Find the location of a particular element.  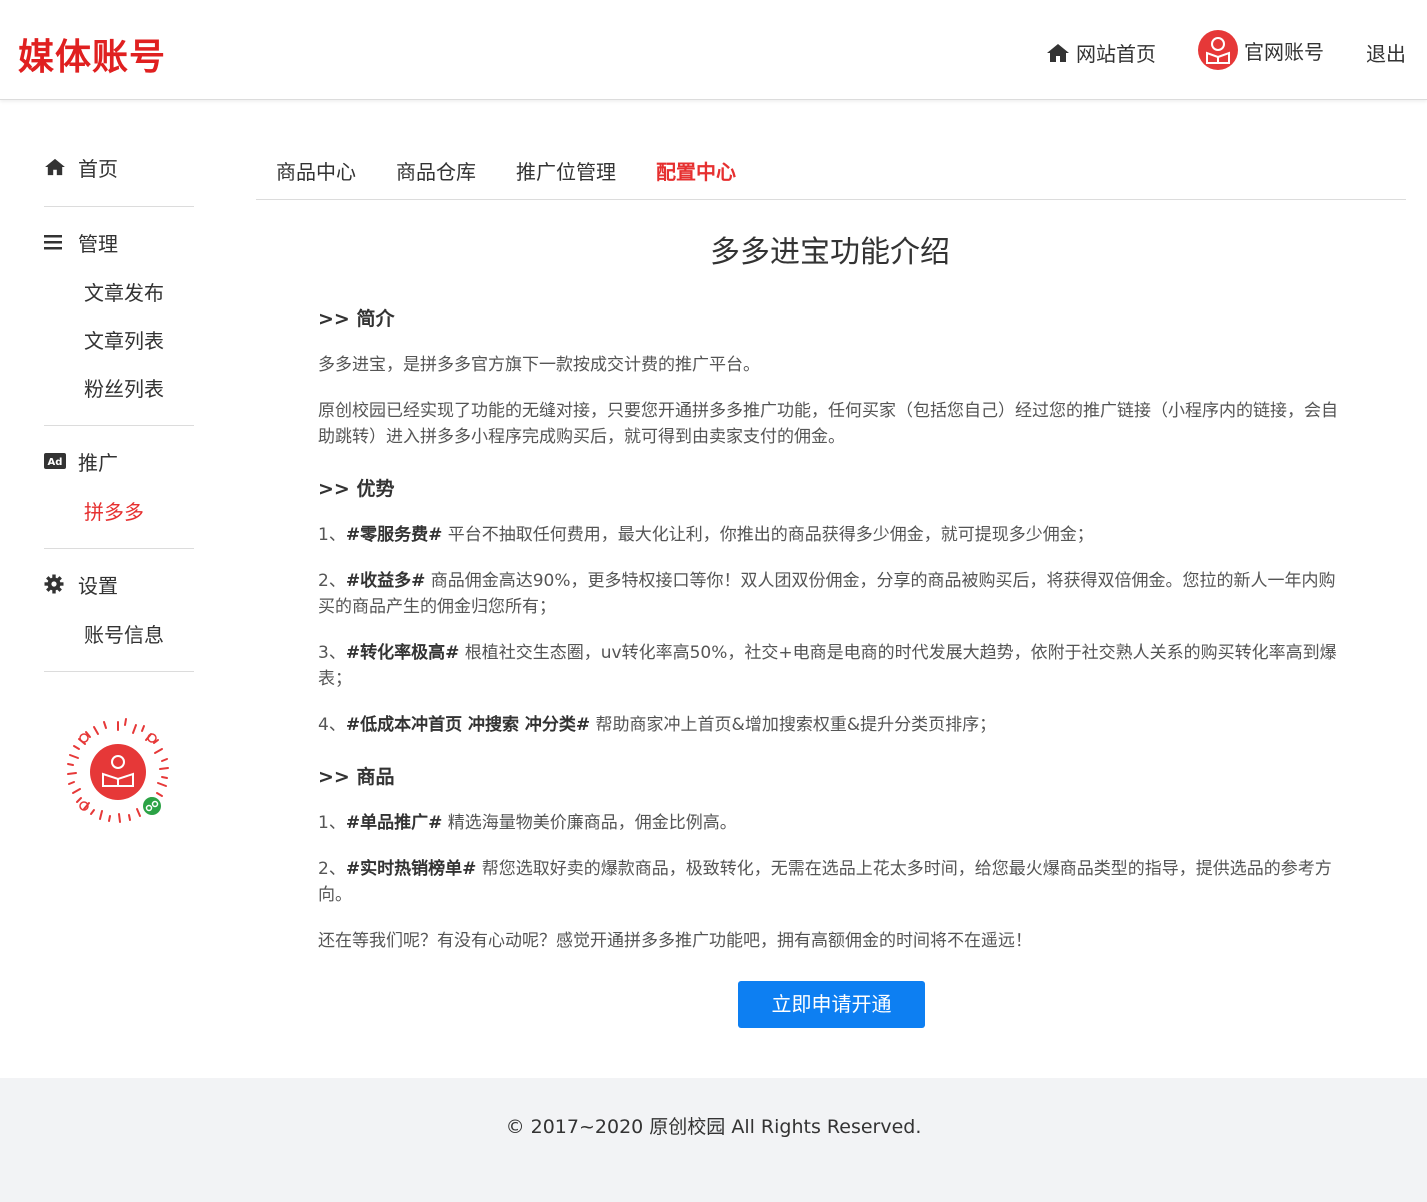

goods-heading: >> 商品 is located at coordinates (356, 777).